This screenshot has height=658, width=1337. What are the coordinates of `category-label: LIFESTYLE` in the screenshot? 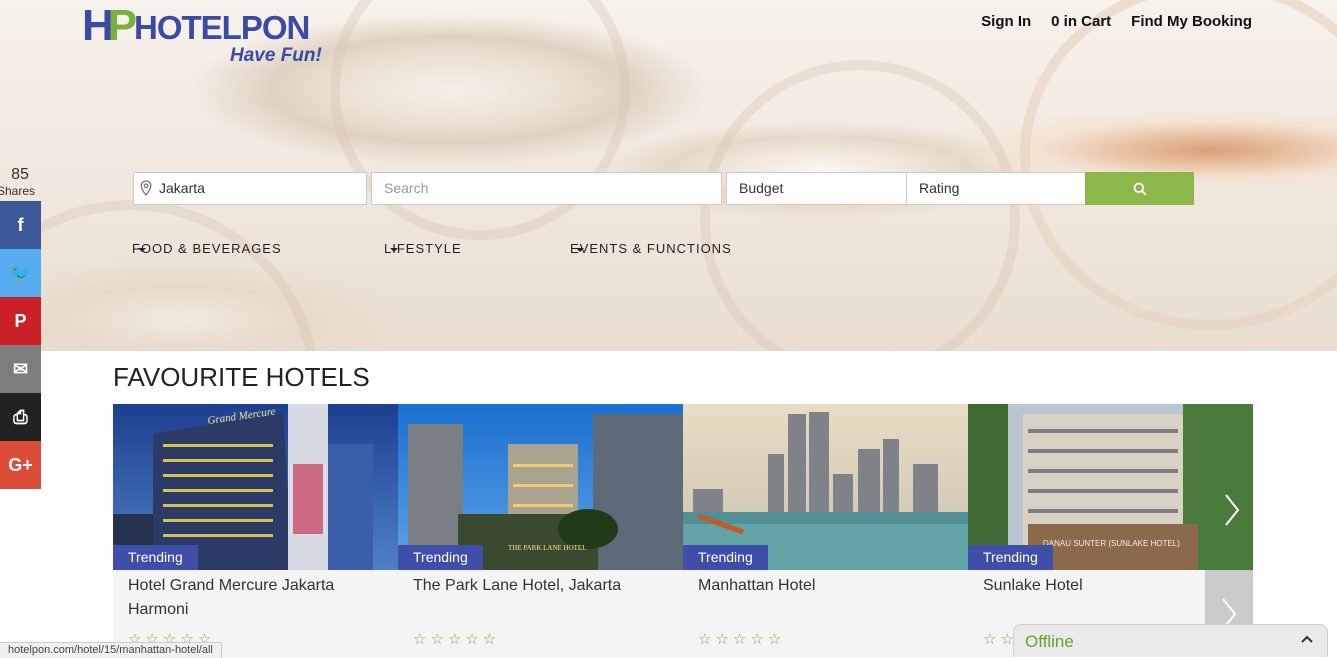 It's located at (423, 248).